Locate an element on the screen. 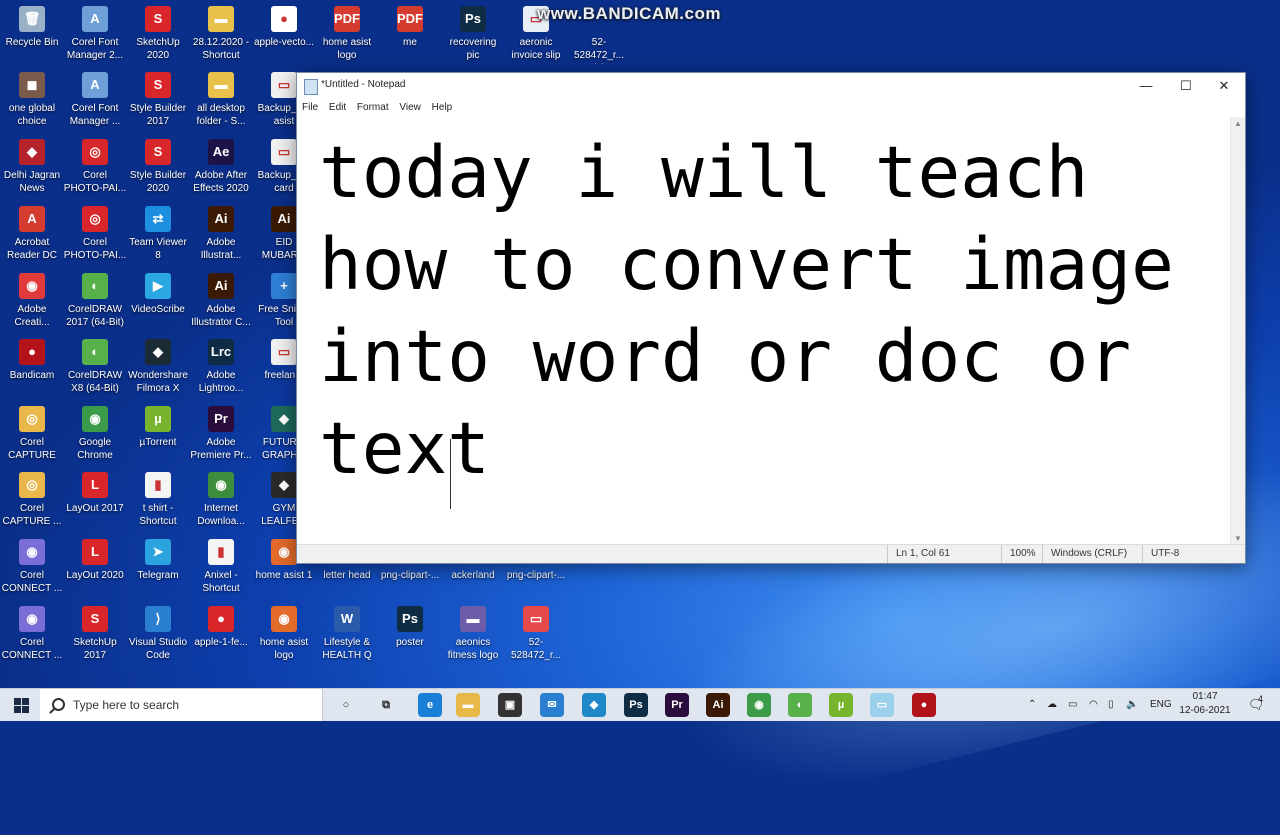 Image resolution: width=1280 pixels, height=835 pixels. desktop-icon: ▶ VideoScribe is located at coordinates (158, 302).